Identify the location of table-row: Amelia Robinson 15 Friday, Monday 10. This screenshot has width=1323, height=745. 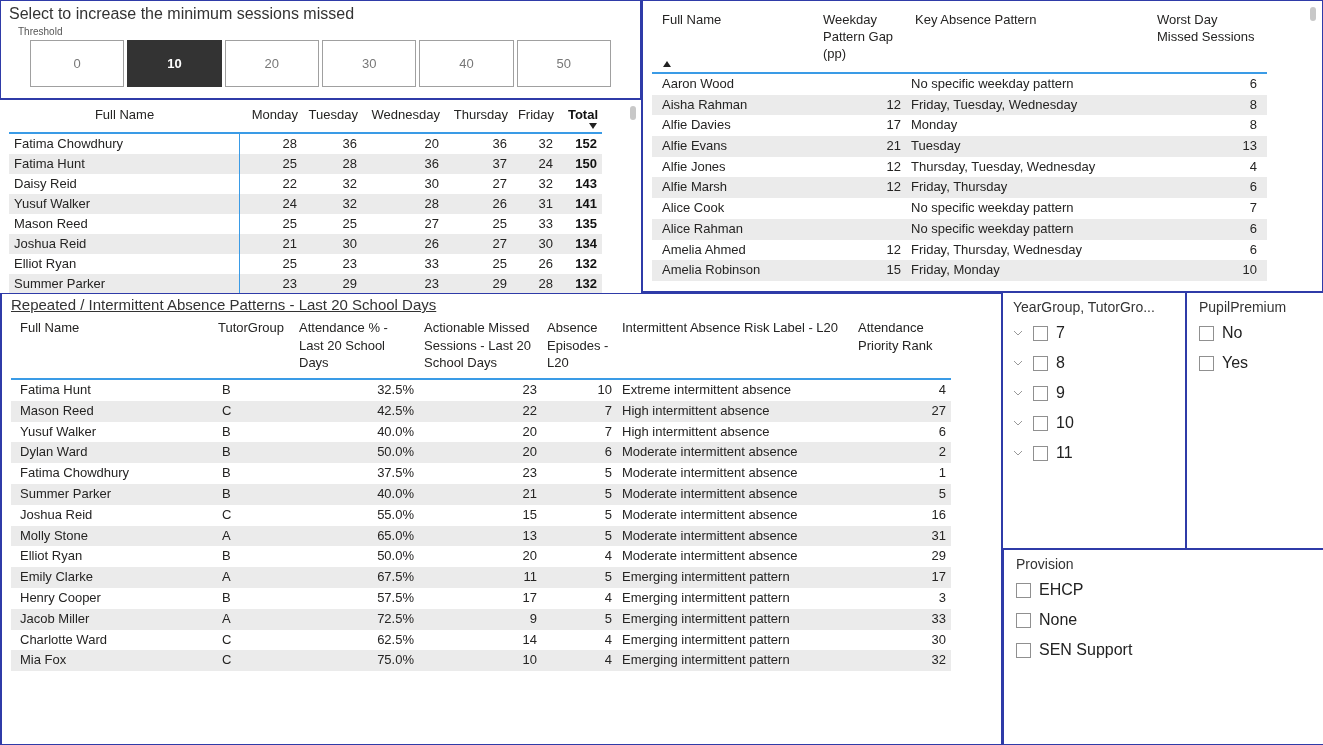
(959, 270).